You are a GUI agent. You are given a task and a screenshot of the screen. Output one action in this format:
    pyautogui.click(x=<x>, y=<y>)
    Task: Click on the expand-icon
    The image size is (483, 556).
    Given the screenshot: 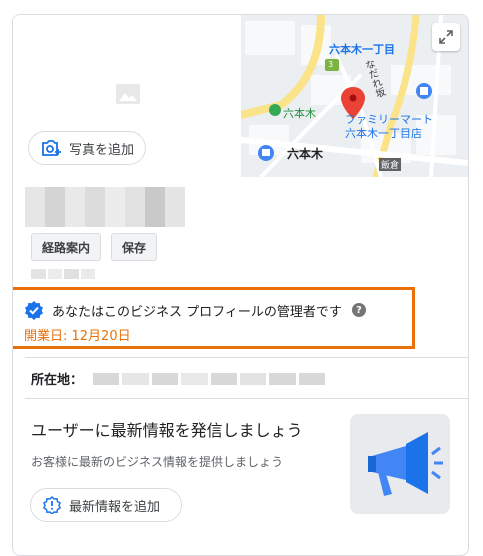 What is the action you would take?
    pyautogui.click(x=446, y=37)
    